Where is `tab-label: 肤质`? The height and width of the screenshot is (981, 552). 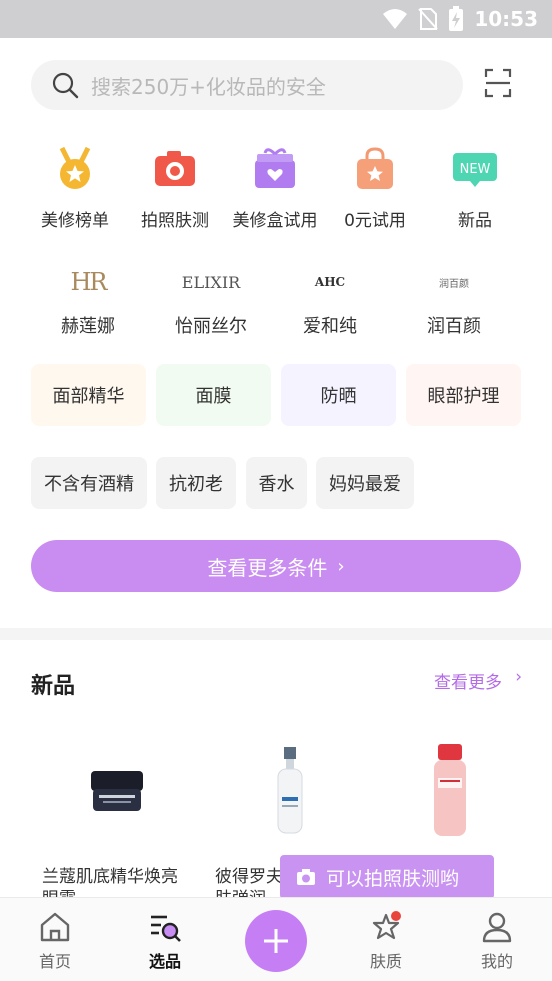 tab-label: 肤质 is located at coordinates (385, 961).